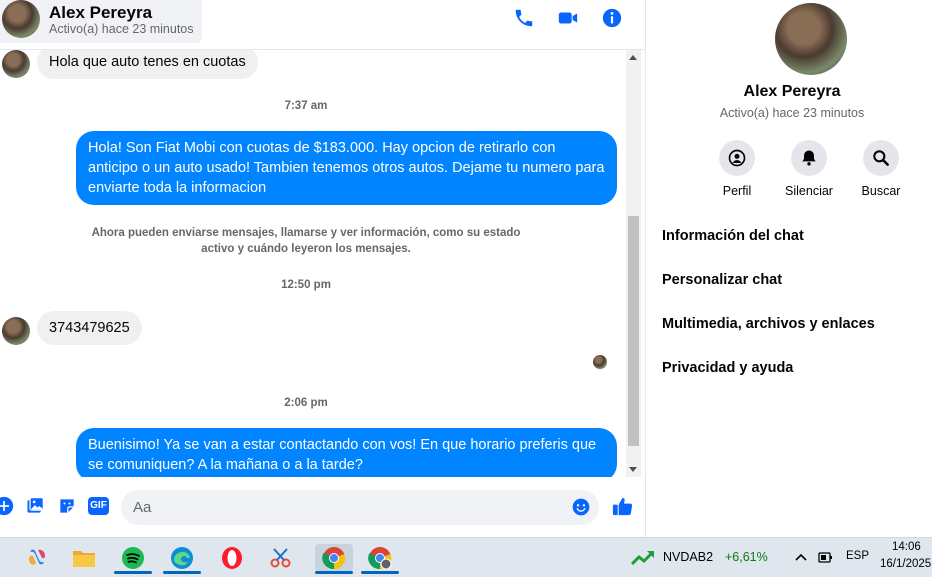  What do you see at coordinates (612, 18) in the screenshot?
I see `info-icon` at bounding box center [612, 18].